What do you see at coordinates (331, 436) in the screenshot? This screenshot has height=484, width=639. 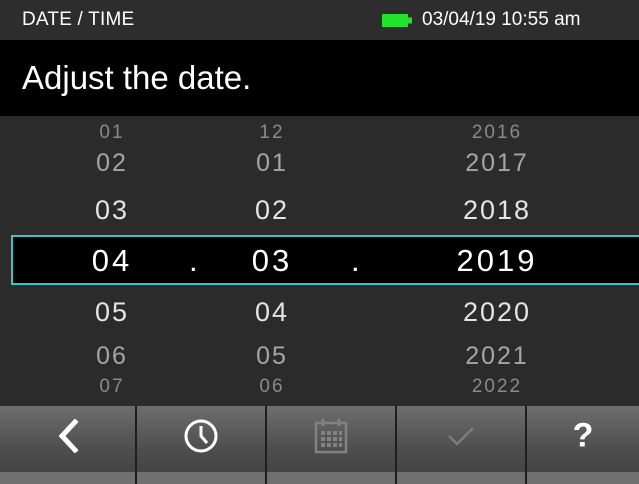 I see `calendar-icon` at bounding box center [331, 436].